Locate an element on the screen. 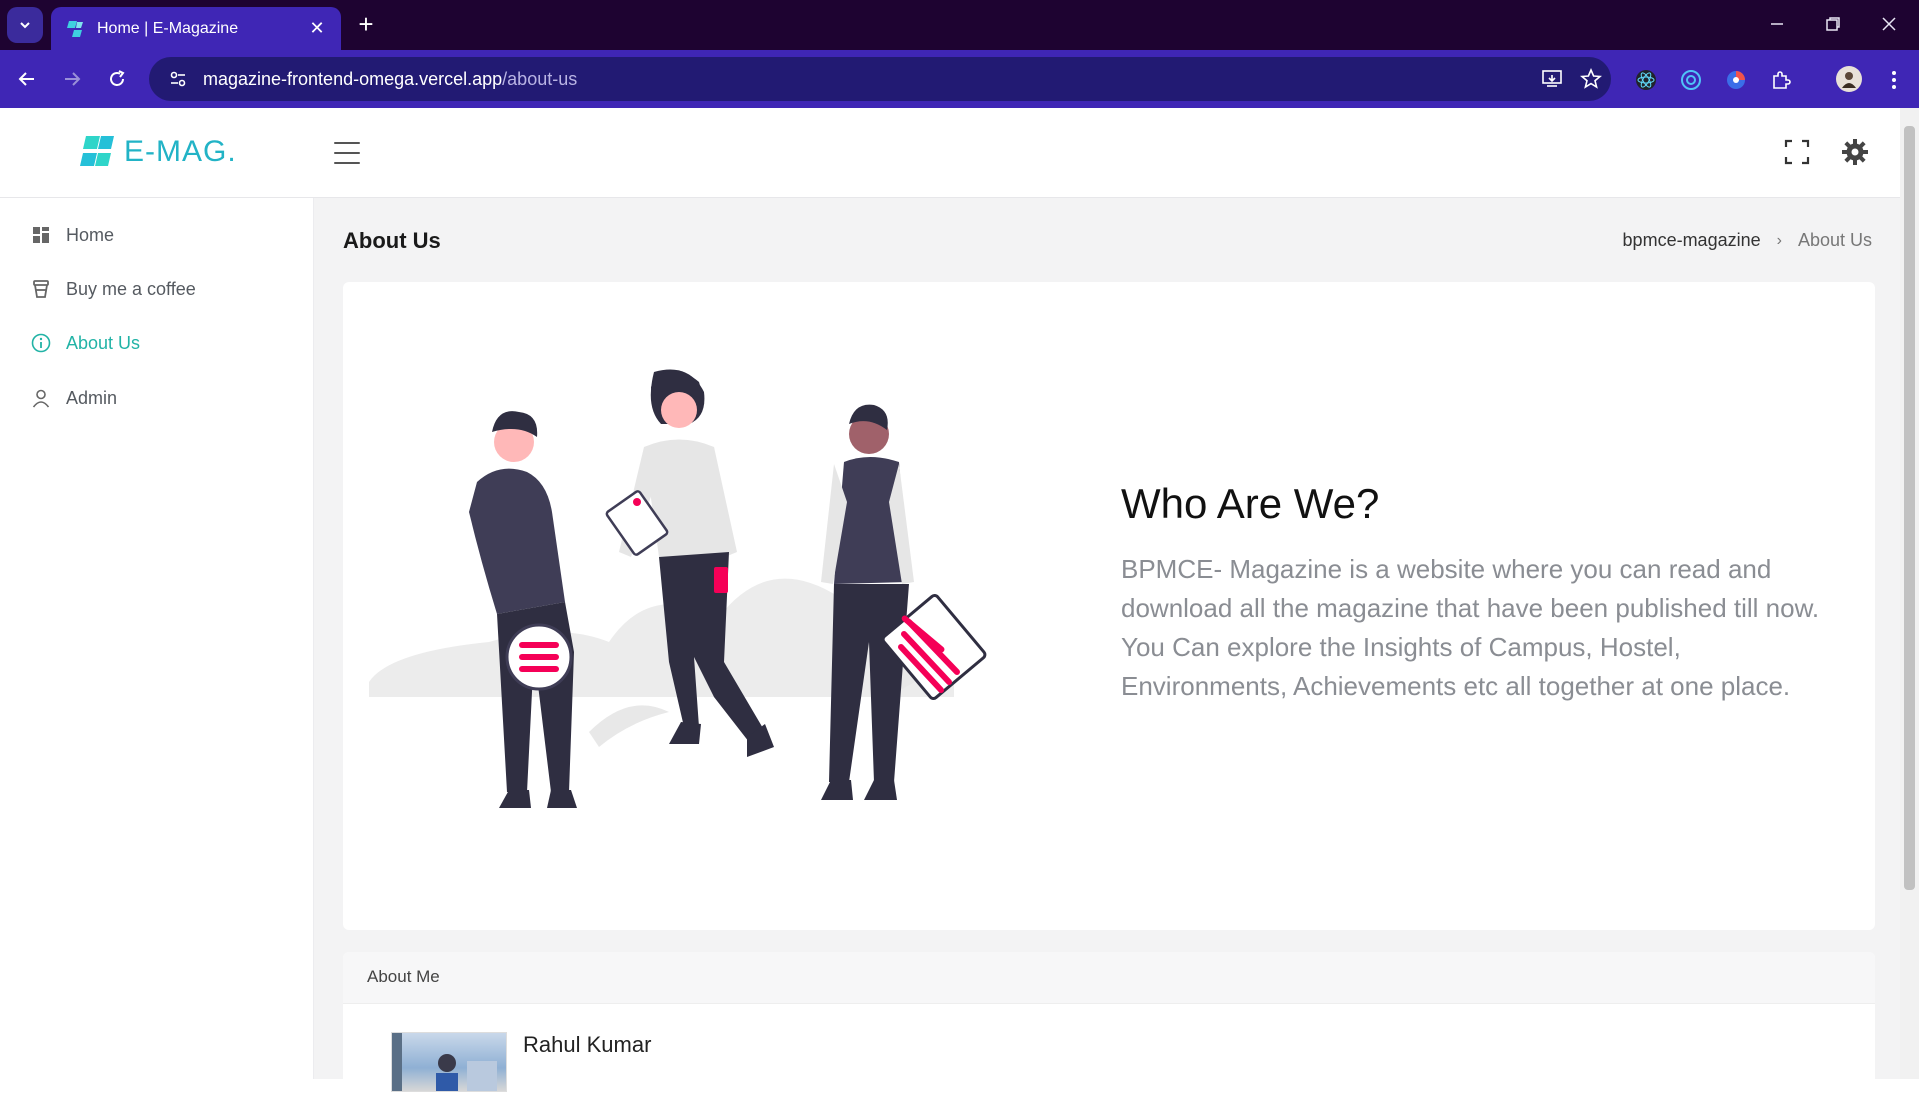 This screenshot has width=1919, height=1112. browser-tab-bar: Home | E-Magazine ✕ + is located at coordinates (959, 25).